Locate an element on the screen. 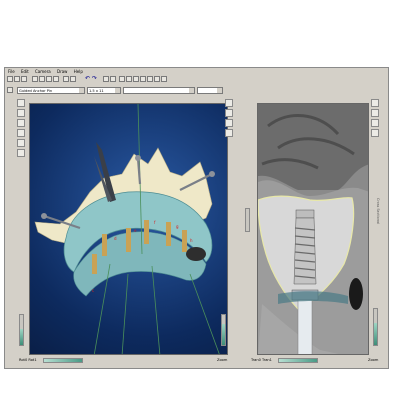 This screenshot has width=409, height=400. print-icon is located at coordinates (35, 79).